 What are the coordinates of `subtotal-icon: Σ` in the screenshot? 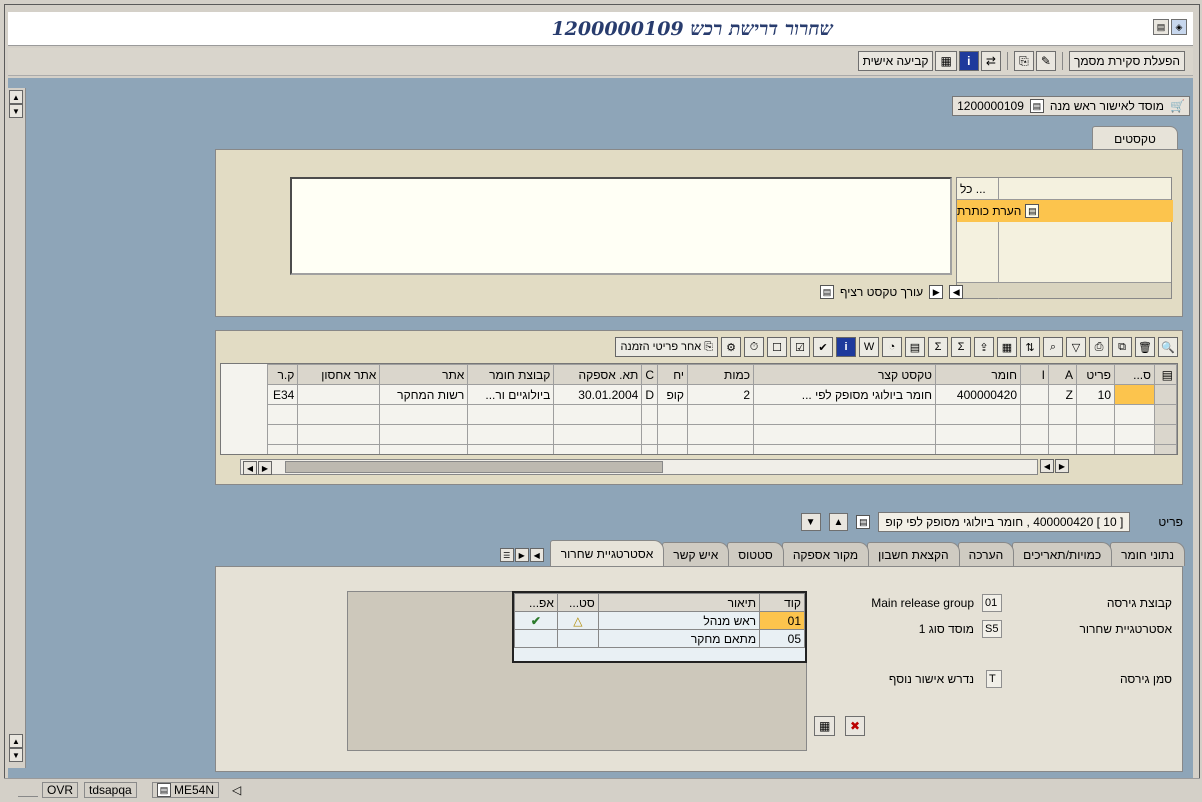 It's located at (938, 347).